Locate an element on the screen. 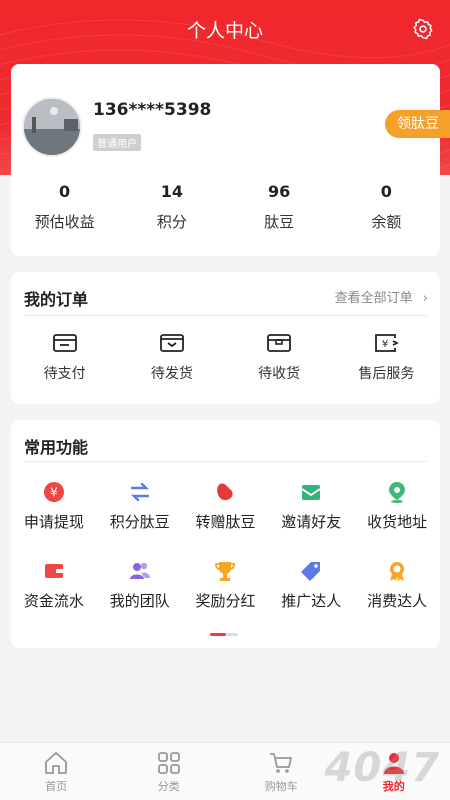 The height and width of the screenshot is (800, 450). func-label: 推广达人 is located at coordinates (311, 601).